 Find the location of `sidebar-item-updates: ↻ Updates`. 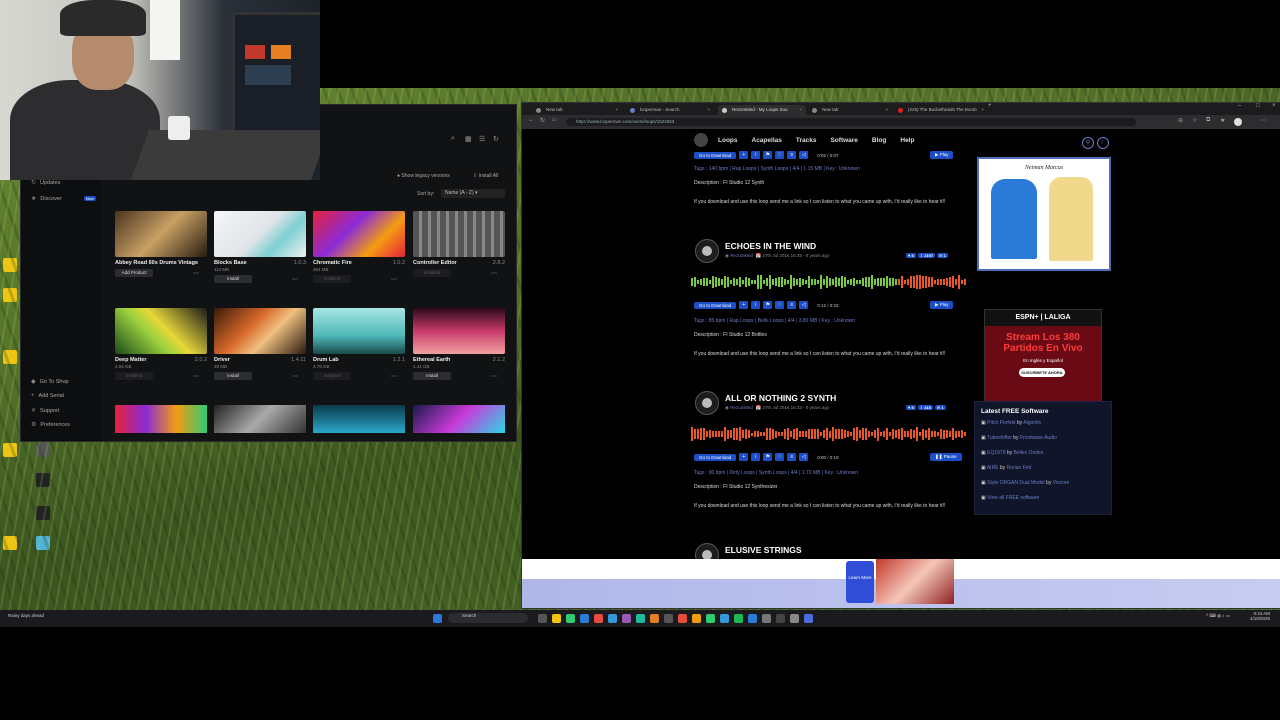

sidebar-item-updates: ↻ Updates is located at coordinates (46, 183).